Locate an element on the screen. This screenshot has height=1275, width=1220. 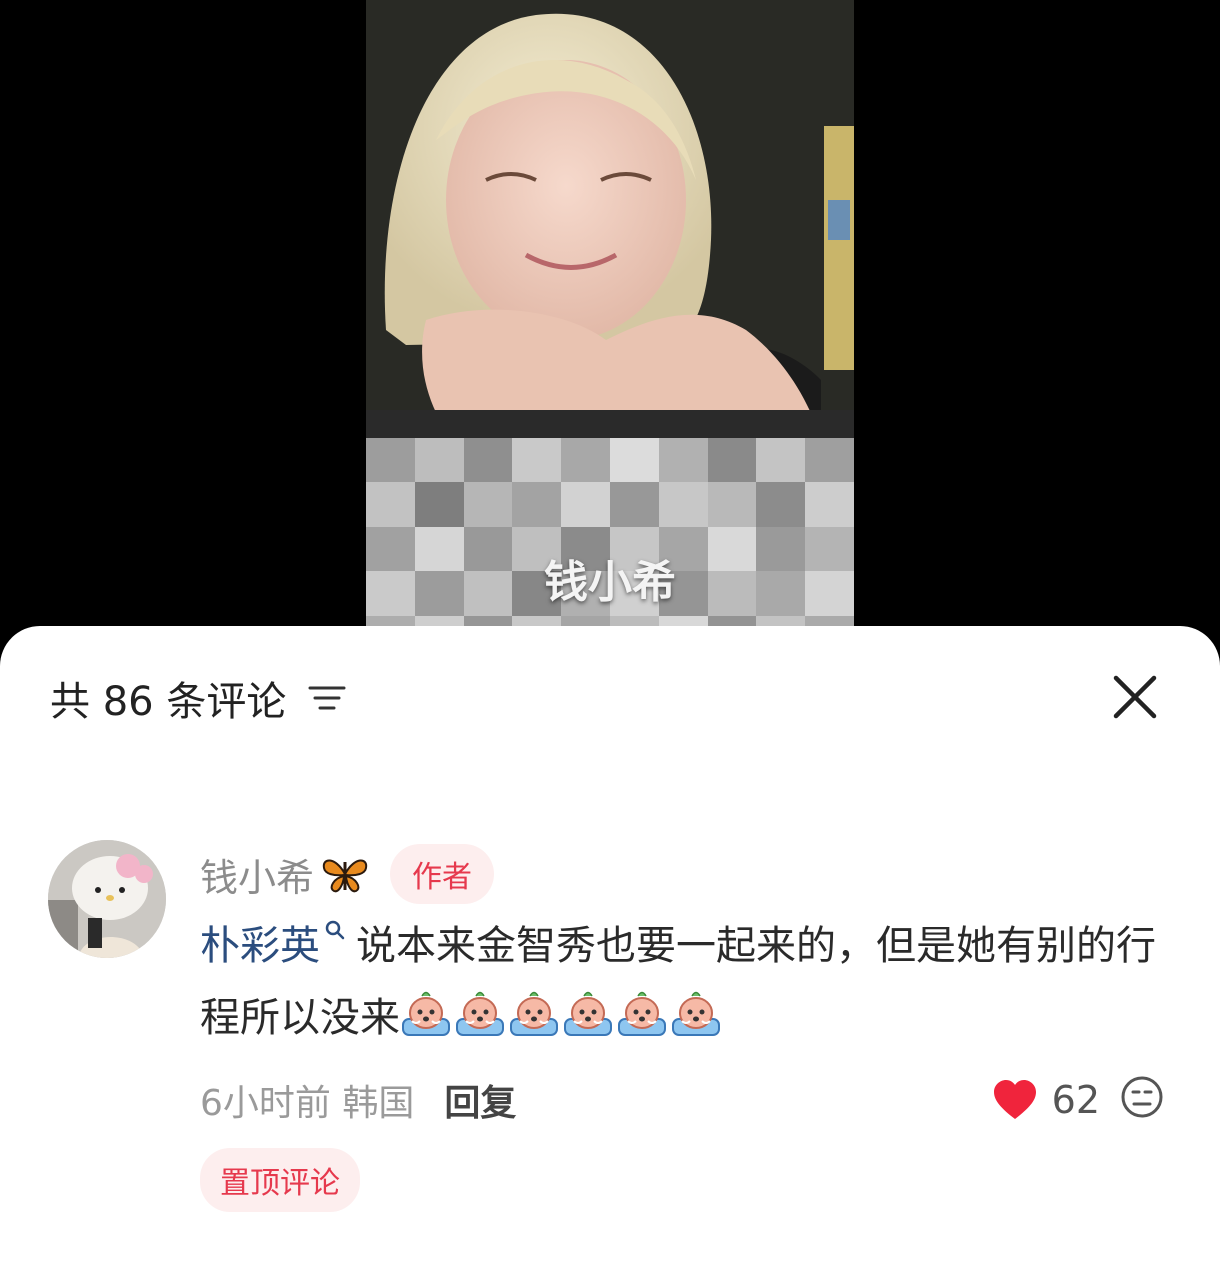
avatar is located at coordinates (107, 899).